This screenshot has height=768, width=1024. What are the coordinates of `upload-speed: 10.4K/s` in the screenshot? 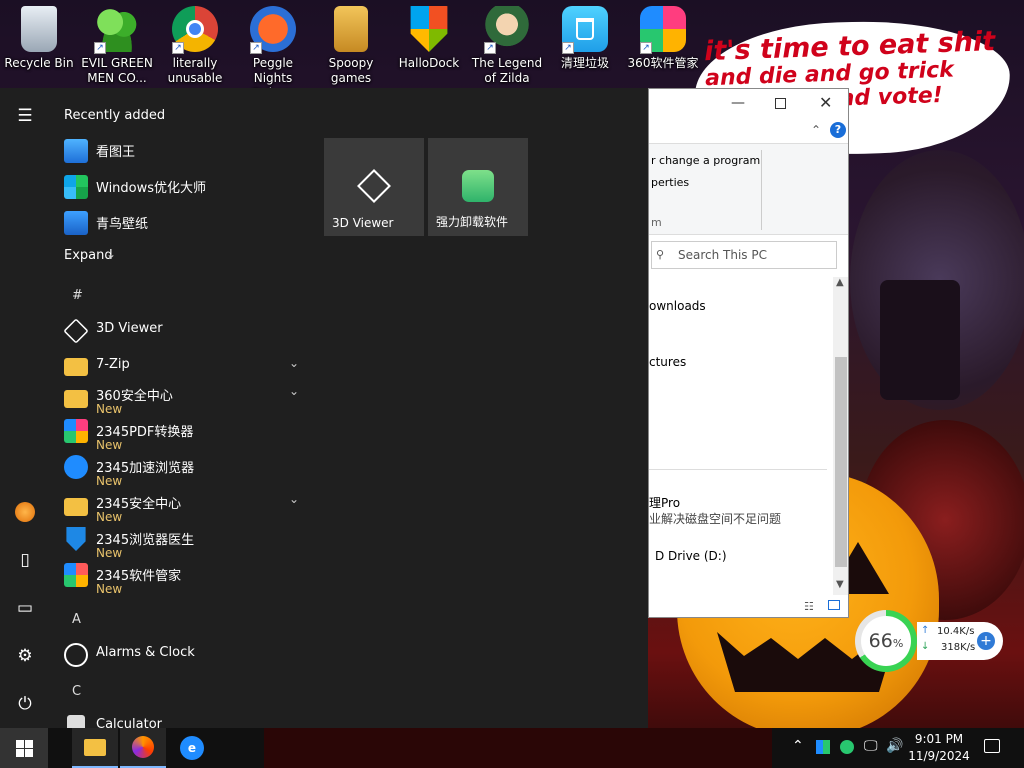 It's located at (956, 631).